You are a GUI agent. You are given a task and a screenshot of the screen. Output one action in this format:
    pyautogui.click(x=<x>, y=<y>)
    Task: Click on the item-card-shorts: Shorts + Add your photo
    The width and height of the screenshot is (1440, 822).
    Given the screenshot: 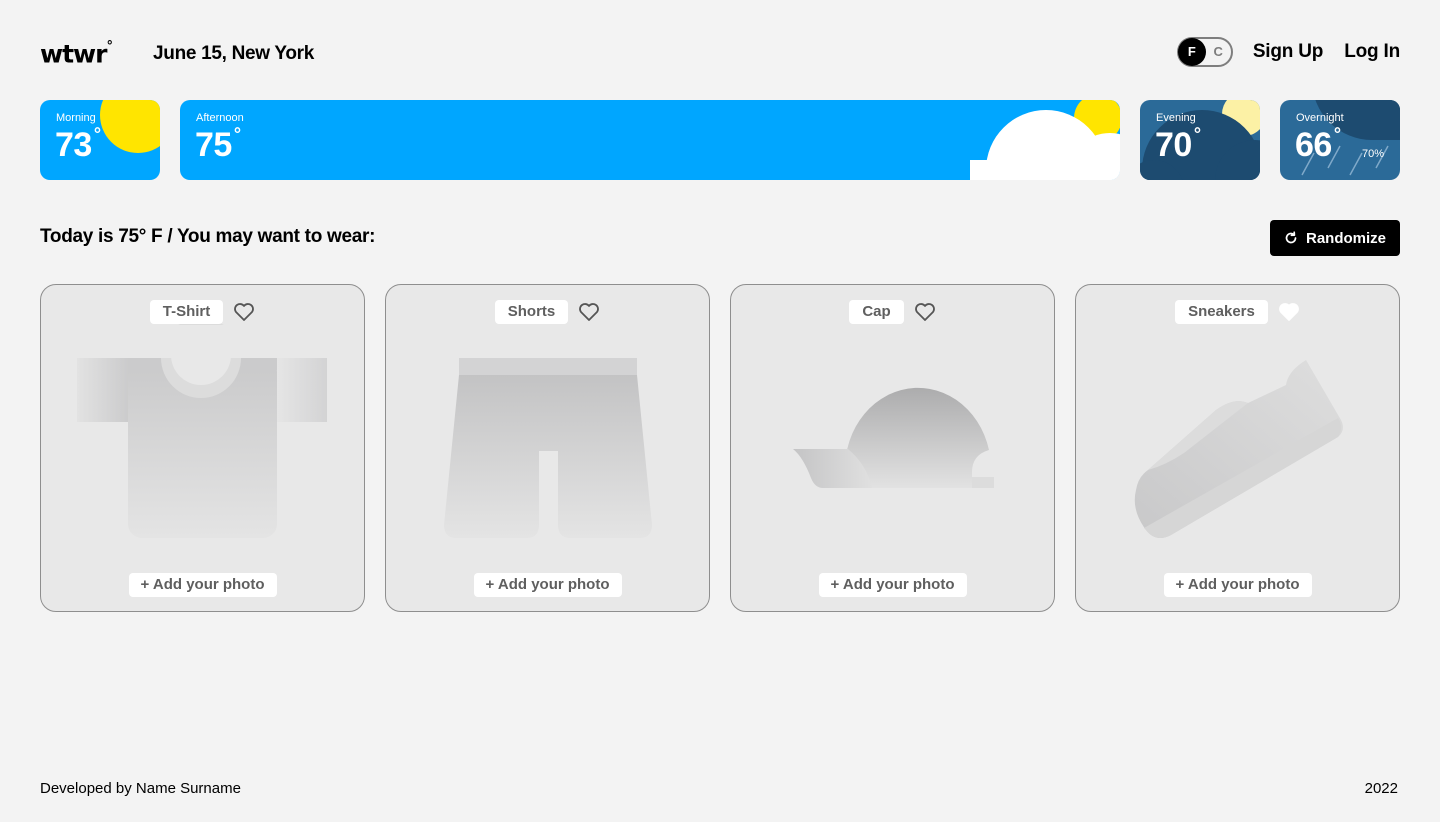 What is the action you would take?
    pyautogui.click(x=547, y=448)
    